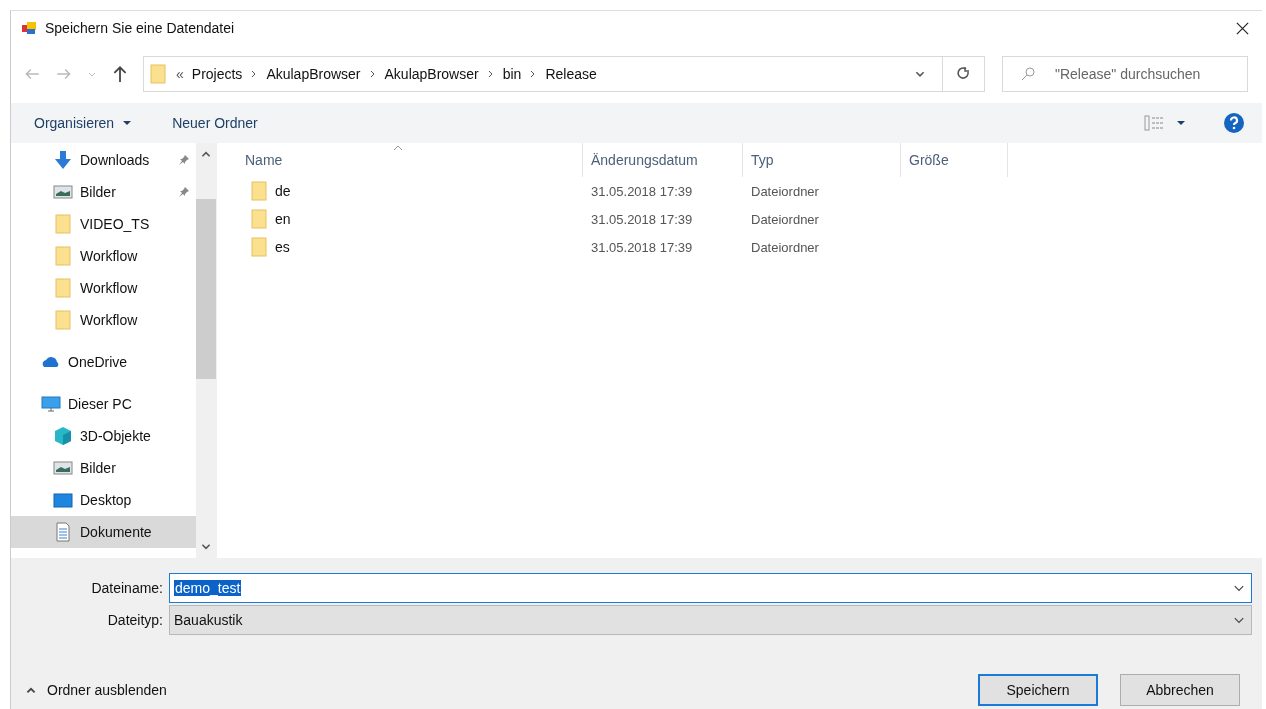 Image resolution: width=1266 pixels, height=709 pixels. Describe the element at coordinates (140, 28) in the screenshot. I see `window-title: Speichern Sie eine Datendatei` at that location.